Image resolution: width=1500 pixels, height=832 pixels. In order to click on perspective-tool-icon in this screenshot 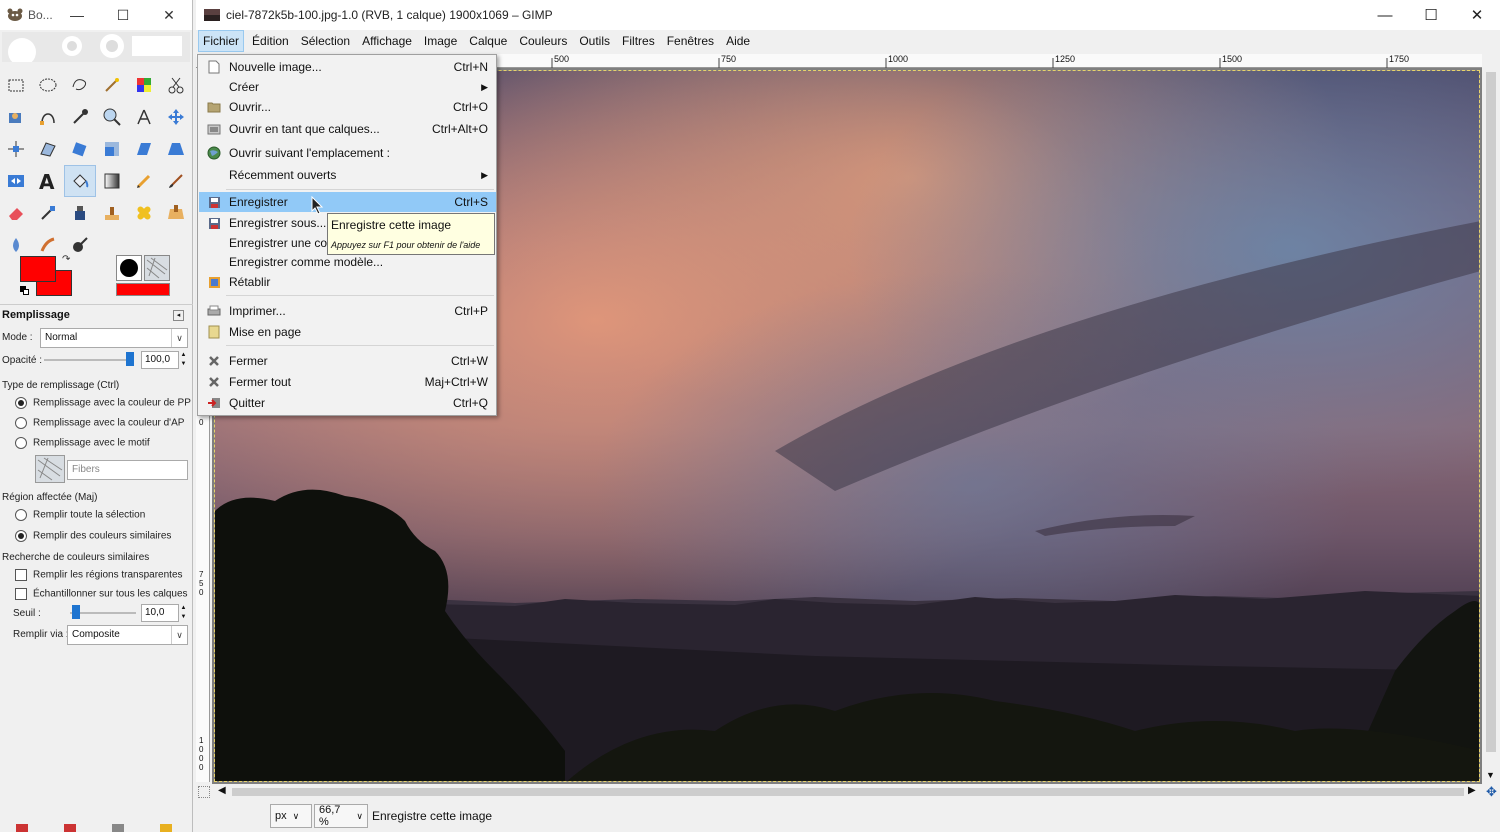, I will do `click(176, 149)`.